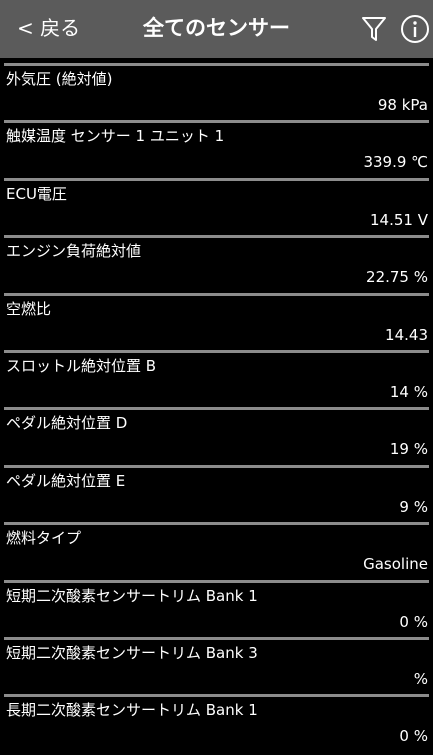 The image size is (433, 755). I want to click on sensor-value: %, so click(420, 678).